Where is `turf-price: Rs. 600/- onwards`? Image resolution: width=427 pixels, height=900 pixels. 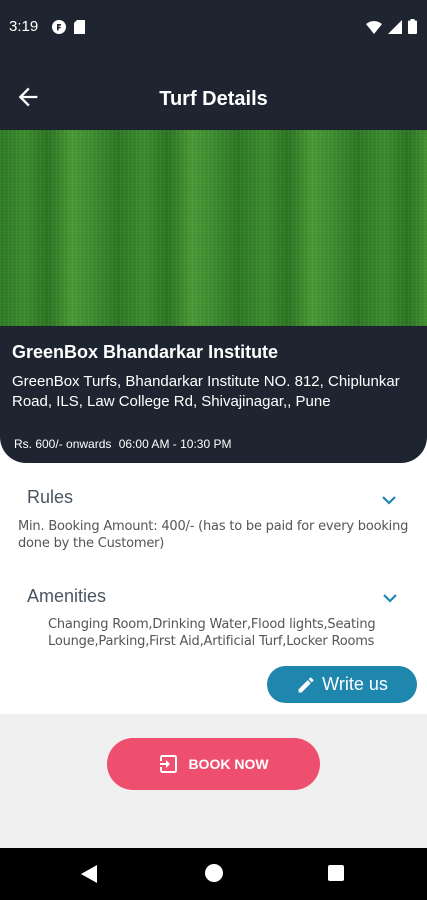 turf-price: Rs. 600/- onwards is located at coordinates (63, 444).